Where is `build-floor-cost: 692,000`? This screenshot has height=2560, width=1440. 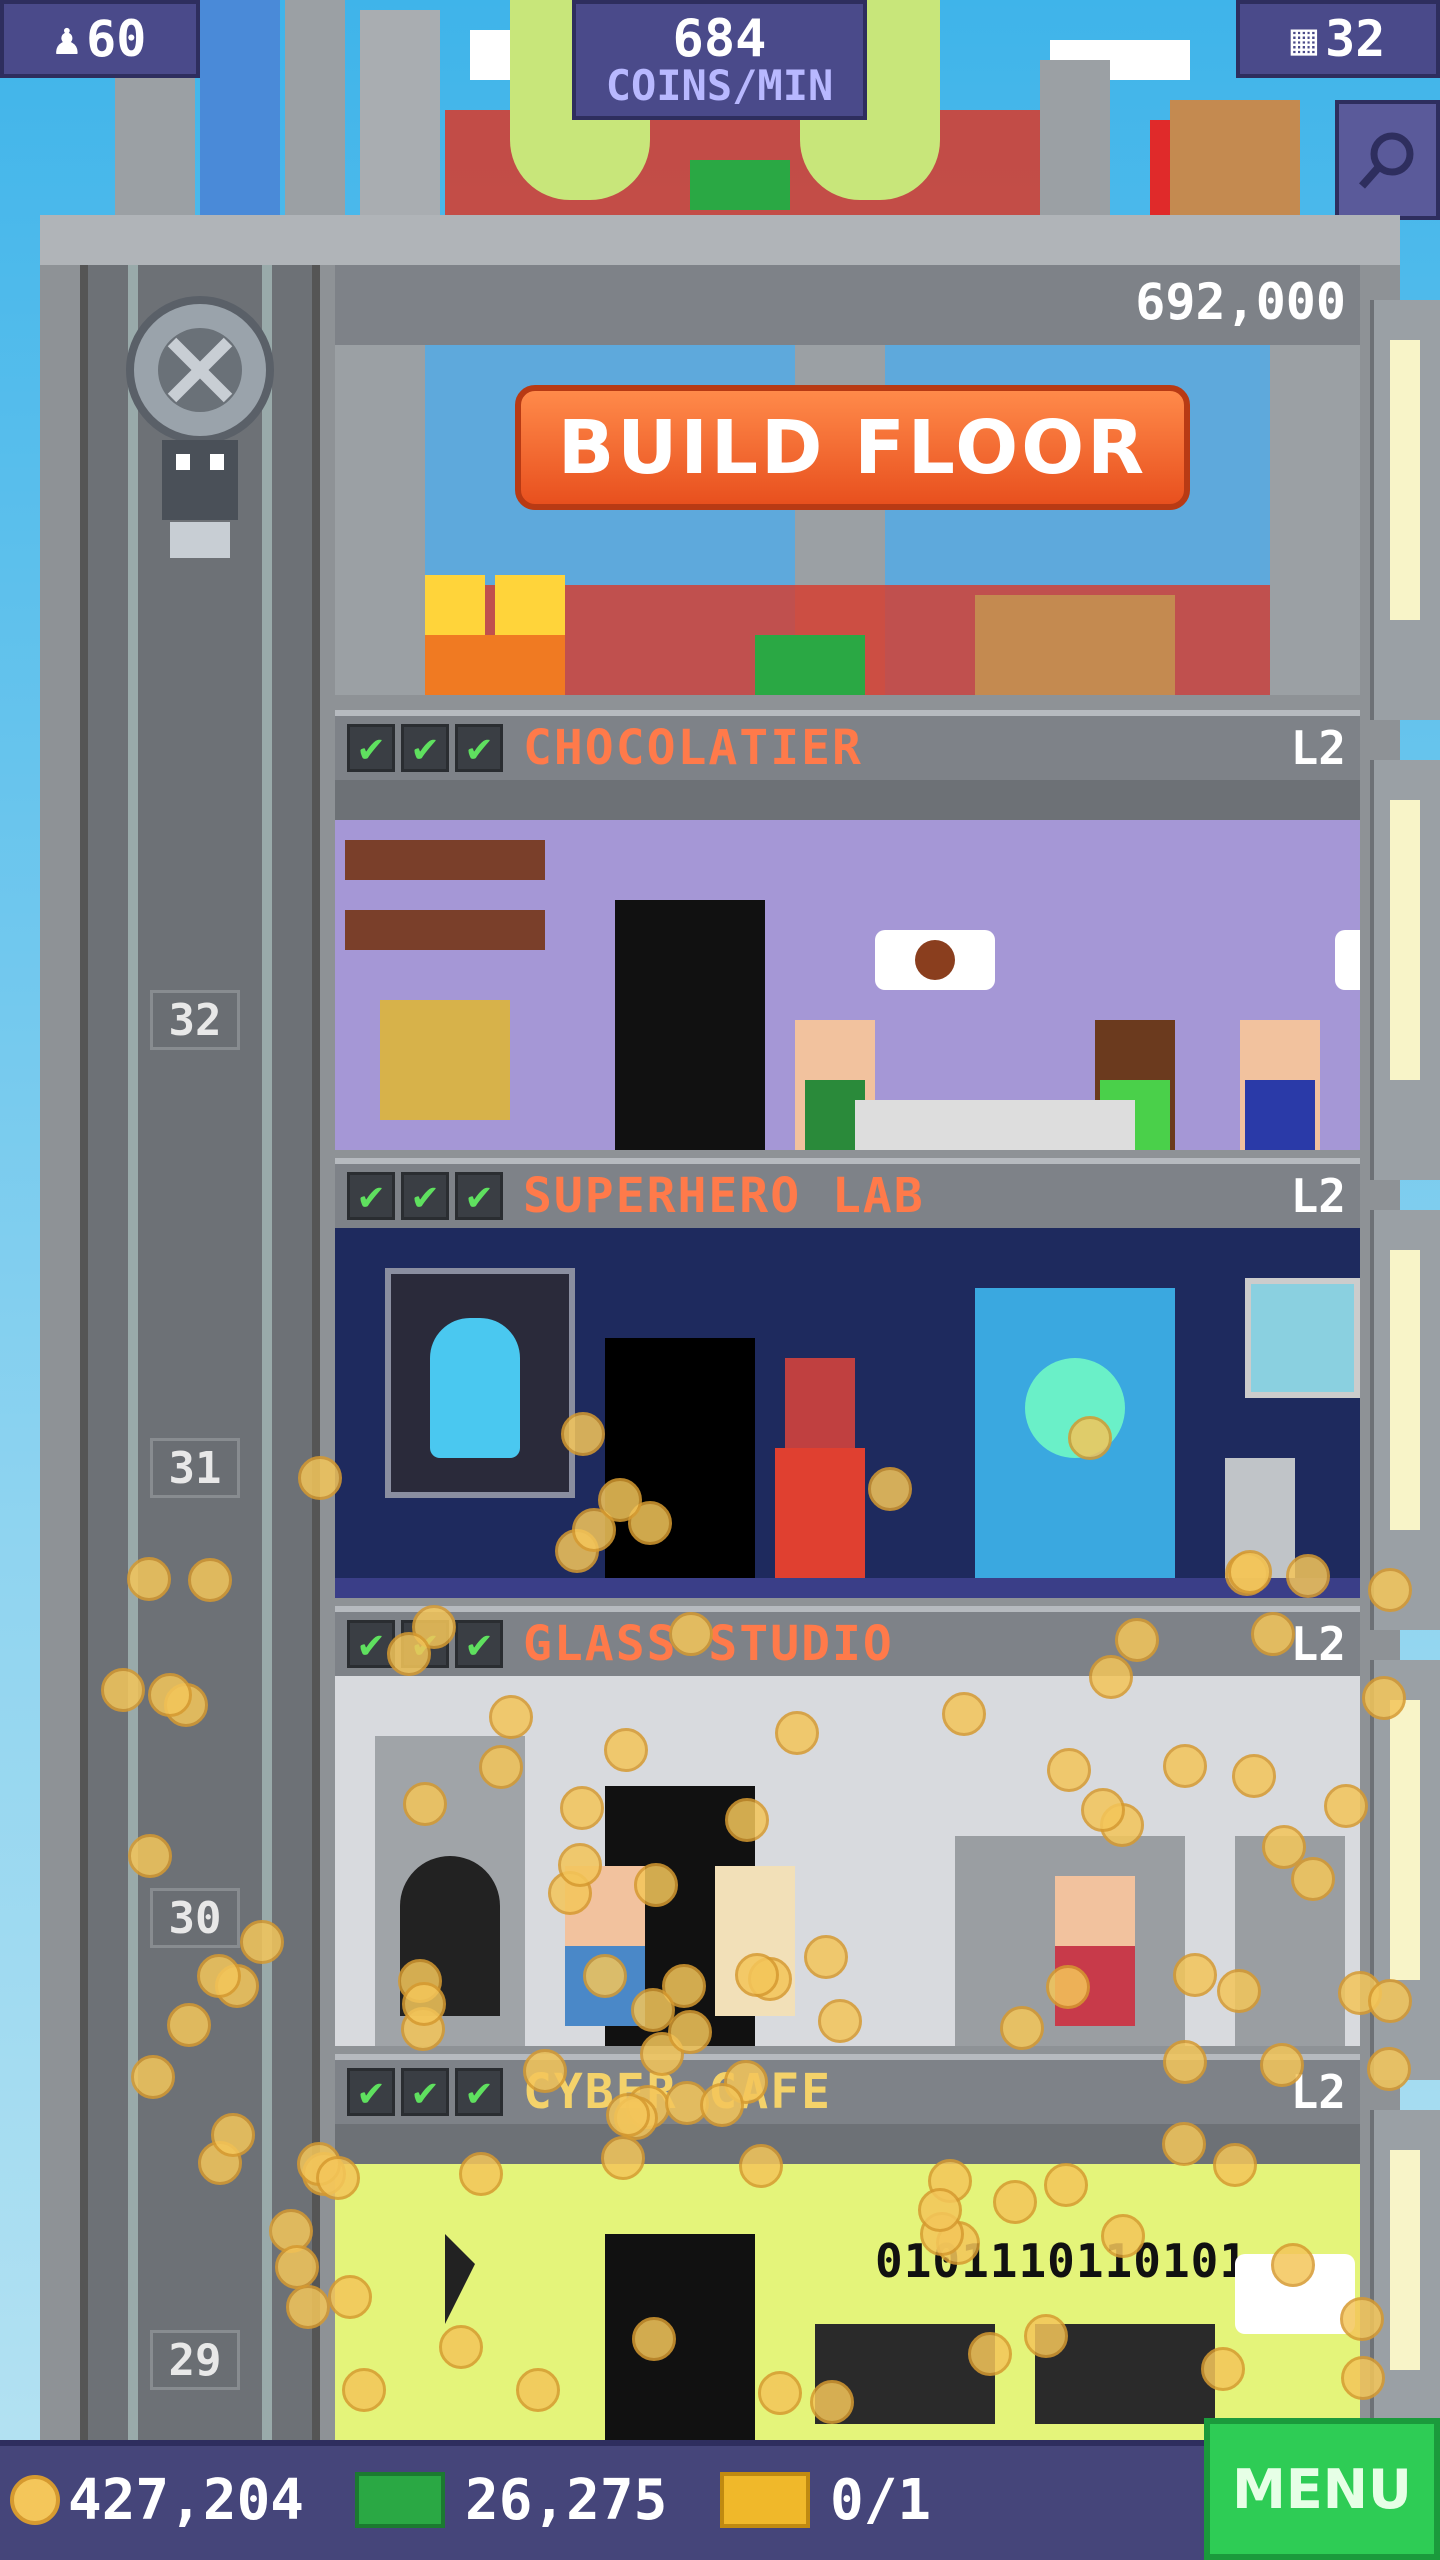 build-floor-cost: 692,000 is located at coordinates (1240, 302).